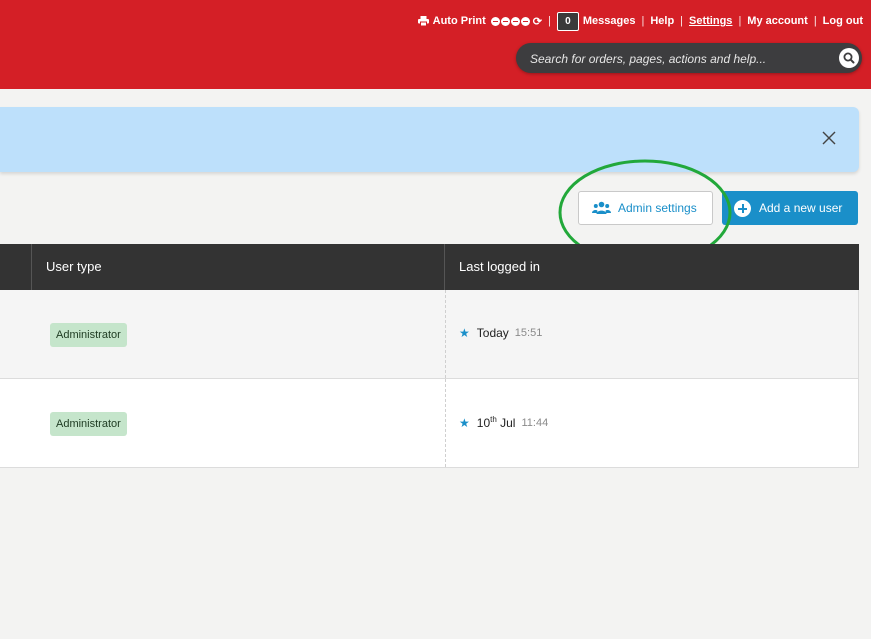  What do you see at coordinates (74, 267) in the screenshot?
I see `column-header-user-type: User type` at bounding box center [74, 267].